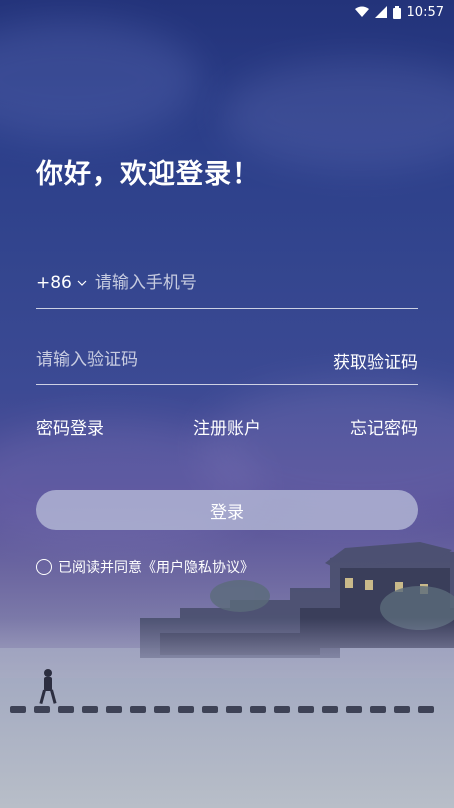  I want to click on get-code-button: 获取验证码, so click(375, 360).